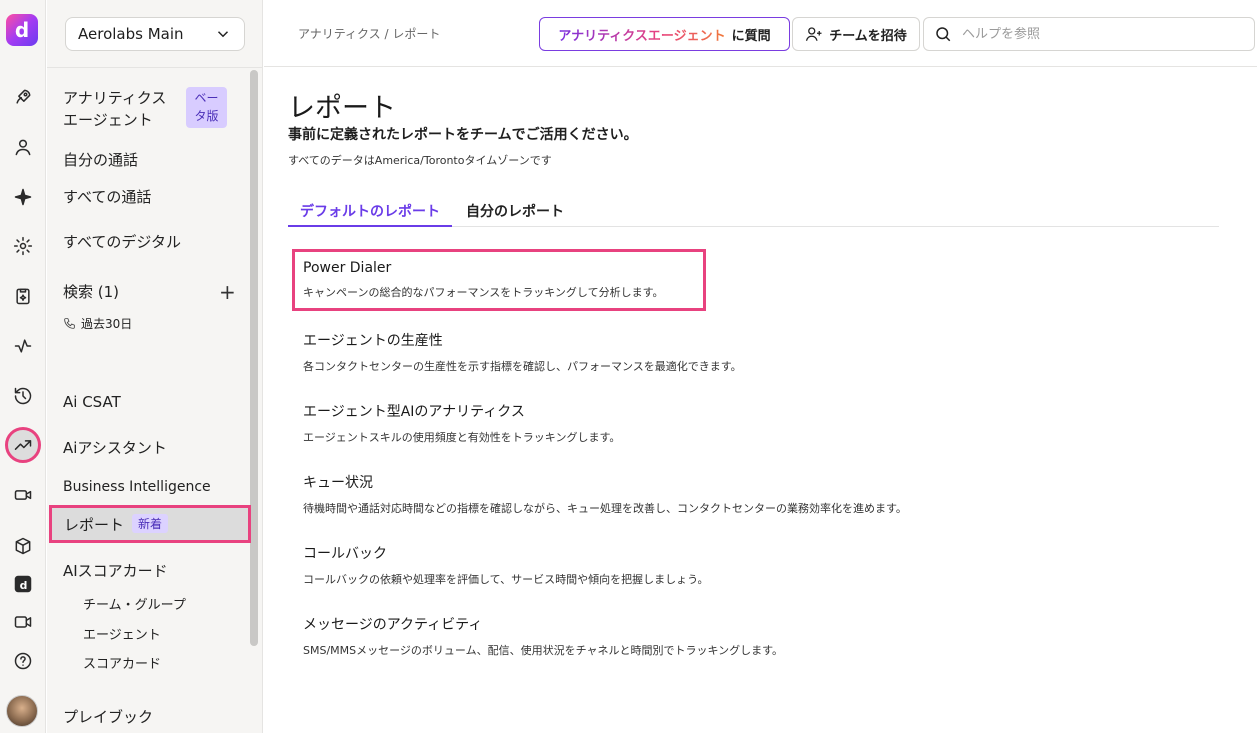 This screenshot has width=1257, height=733. I want to click on ask-analytics-agent-button: アナリティクスエージェント に質問, so click(664, 34).